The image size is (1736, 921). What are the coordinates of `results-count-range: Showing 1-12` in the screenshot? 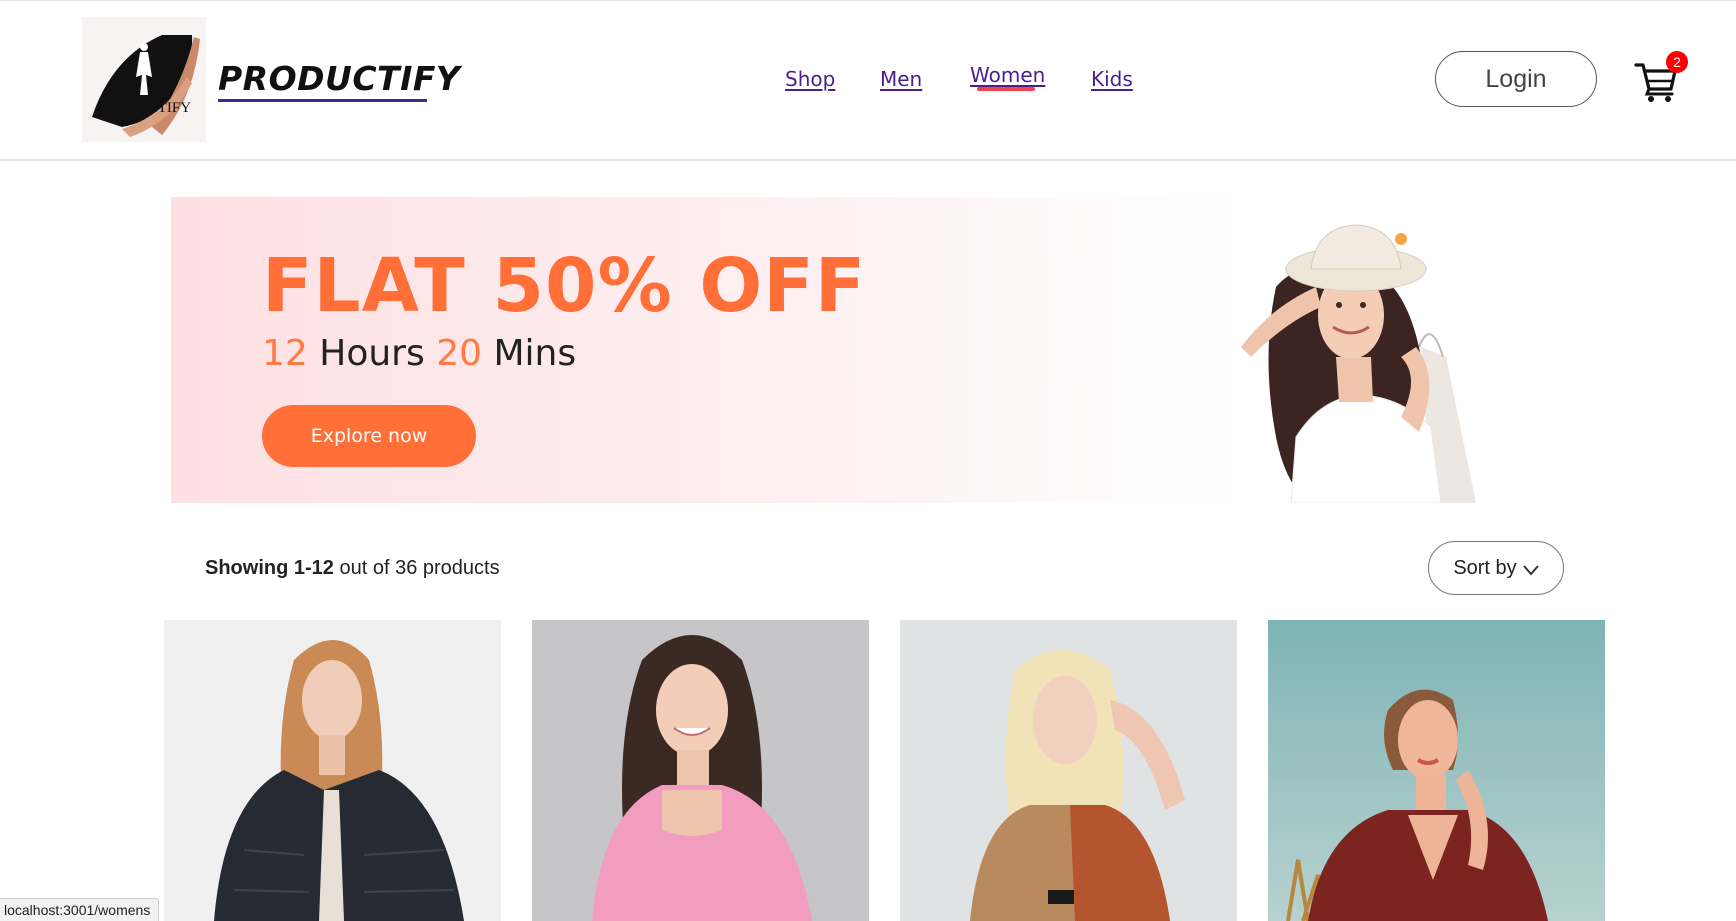 It's located at (269, 568).